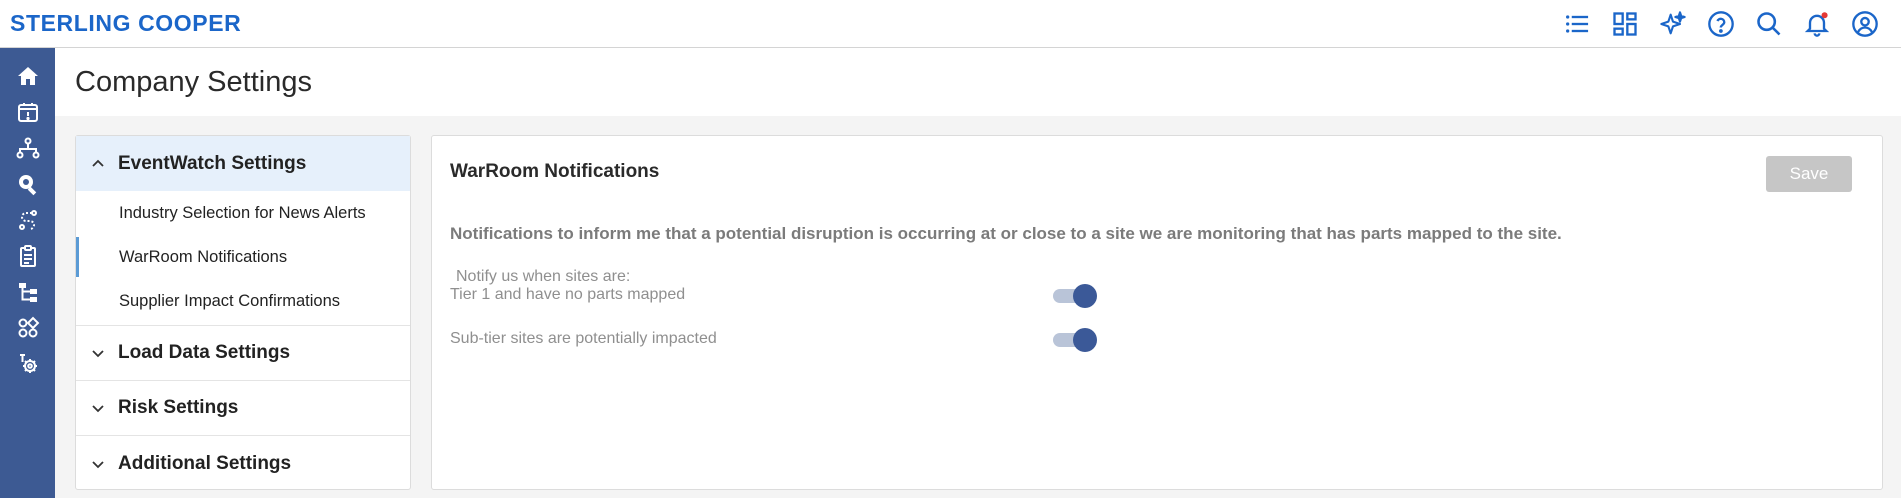 The image size is (1901, 498). I want to click on notify-heading: Notify us when sites are:, so click(543, 276).